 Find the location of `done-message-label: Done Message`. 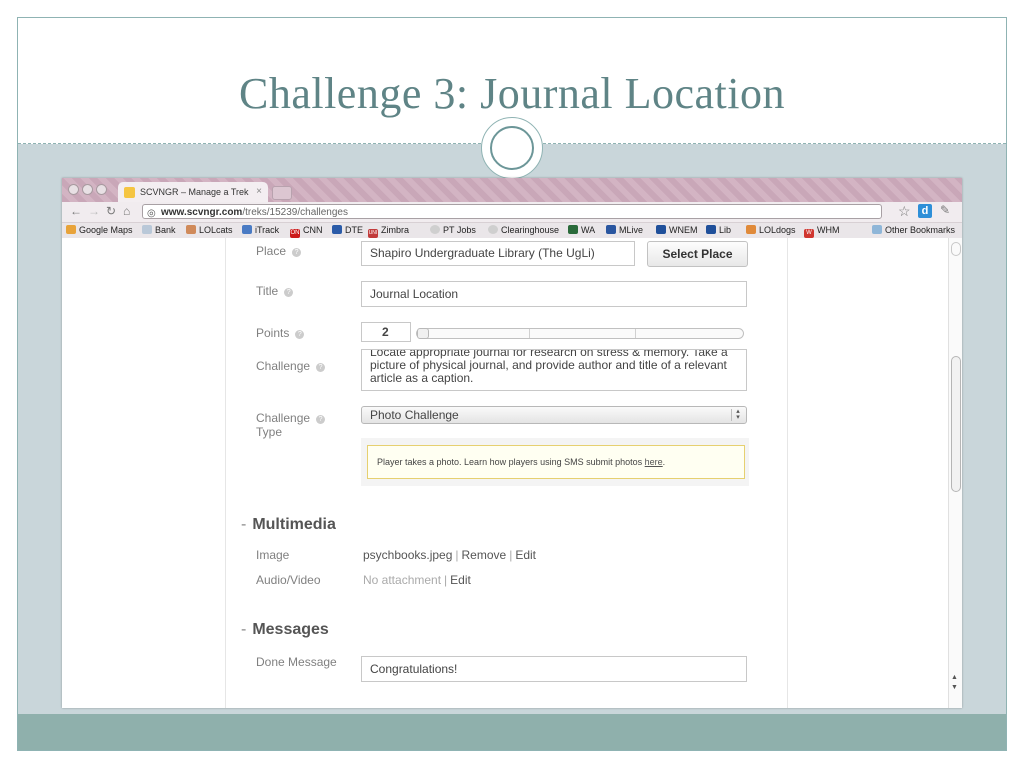

done-message-label: Done Message is located at coordinates (296, 662).